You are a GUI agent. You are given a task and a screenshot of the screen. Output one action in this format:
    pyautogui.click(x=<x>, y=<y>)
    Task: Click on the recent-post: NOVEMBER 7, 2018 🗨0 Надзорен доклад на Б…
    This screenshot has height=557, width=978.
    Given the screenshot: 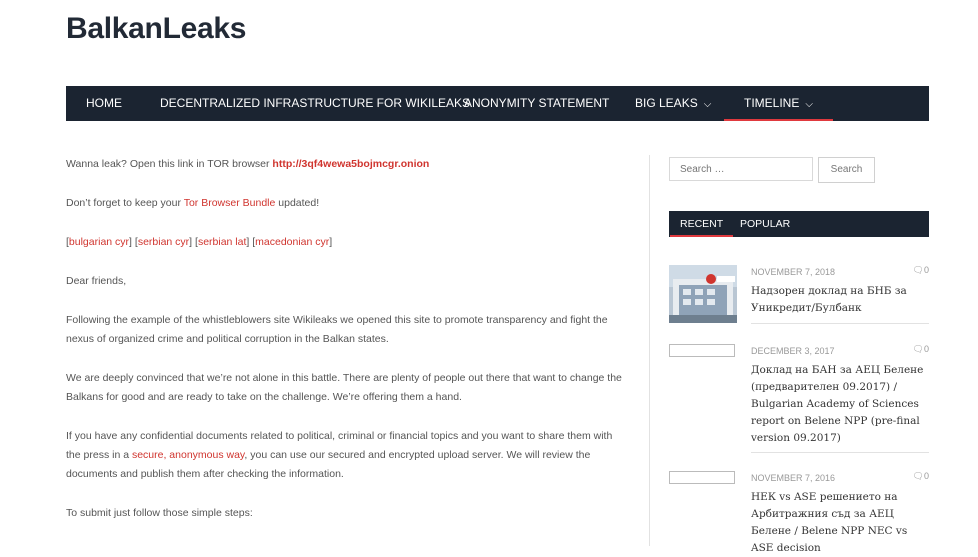 What is the action you would take?
    pyautogui.click(x=799, y=295)
    